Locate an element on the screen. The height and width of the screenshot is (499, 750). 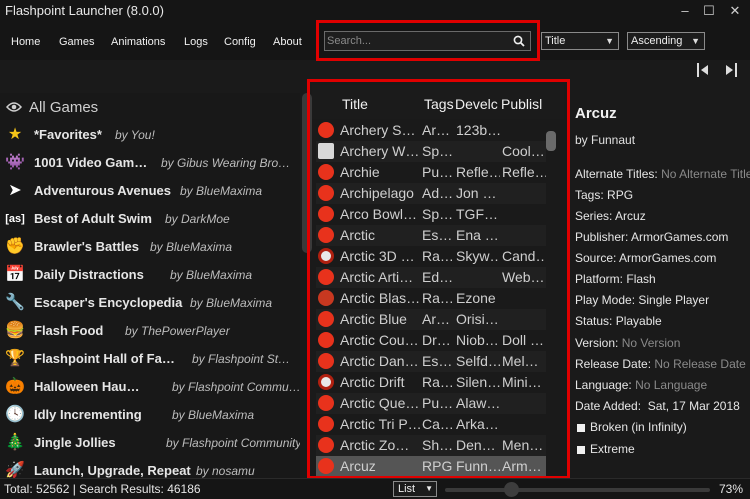
sidebar-scrollbar is located at coordinates (307, 173).